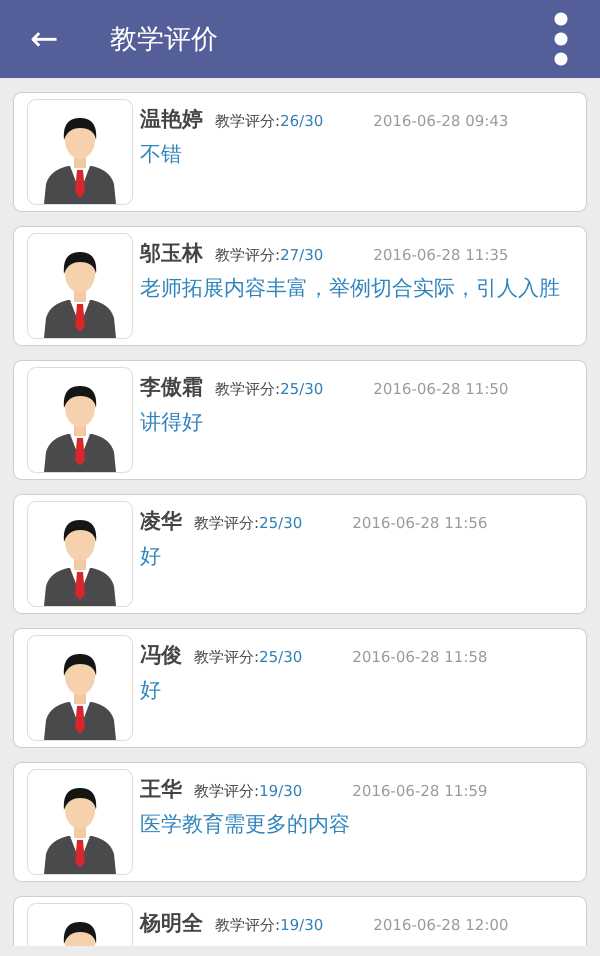  I want to click on review-time: 2016-06-28 11:35, so click(440, 255).